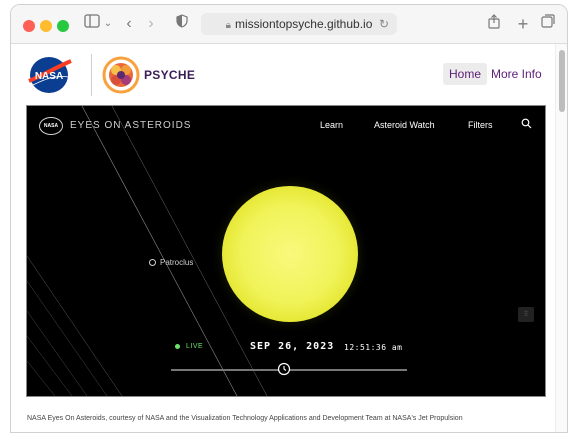 The height and width of the screenshot is (433, 576). I want to click on asteroid-name: Patroclus, so click(177, 262).